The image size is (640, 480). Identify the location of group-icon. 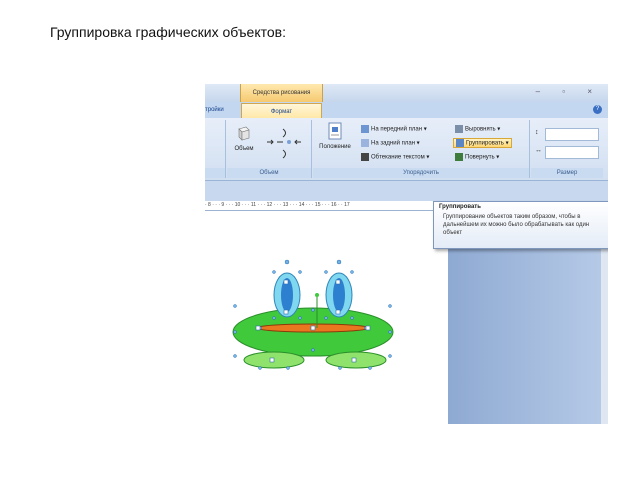
(460, 143).